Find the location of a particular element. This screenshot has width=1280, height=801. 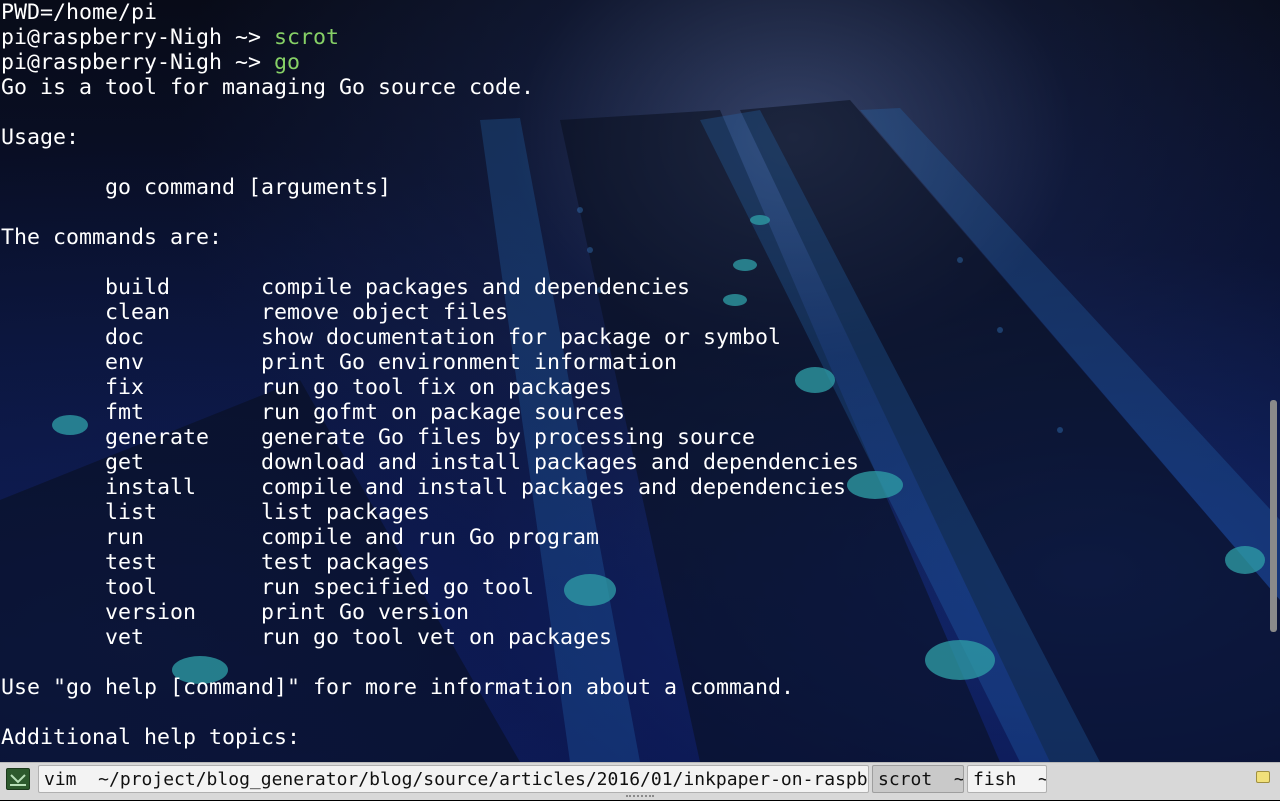

terminal-line: build compile packages and dependencies is located at coordinates (346, 287).